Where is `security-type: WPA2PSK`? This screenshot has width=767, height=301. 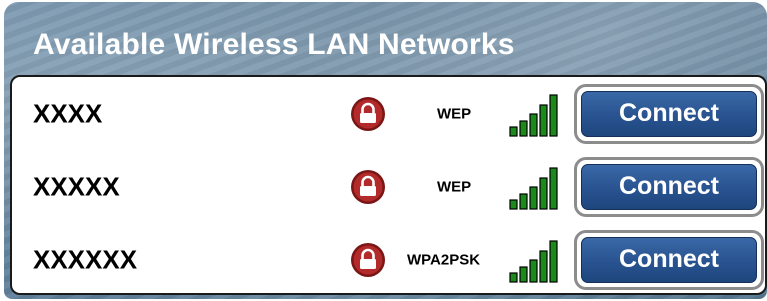
security-type: WPA2PSK is located at coordinates (444, 259).